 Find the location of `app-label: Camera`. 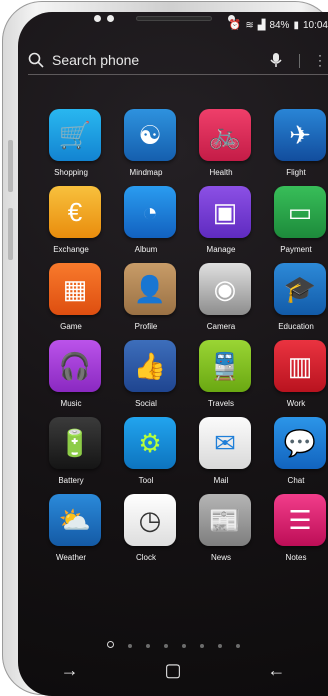

app-label: Camera is located at coordinates (221, 326).